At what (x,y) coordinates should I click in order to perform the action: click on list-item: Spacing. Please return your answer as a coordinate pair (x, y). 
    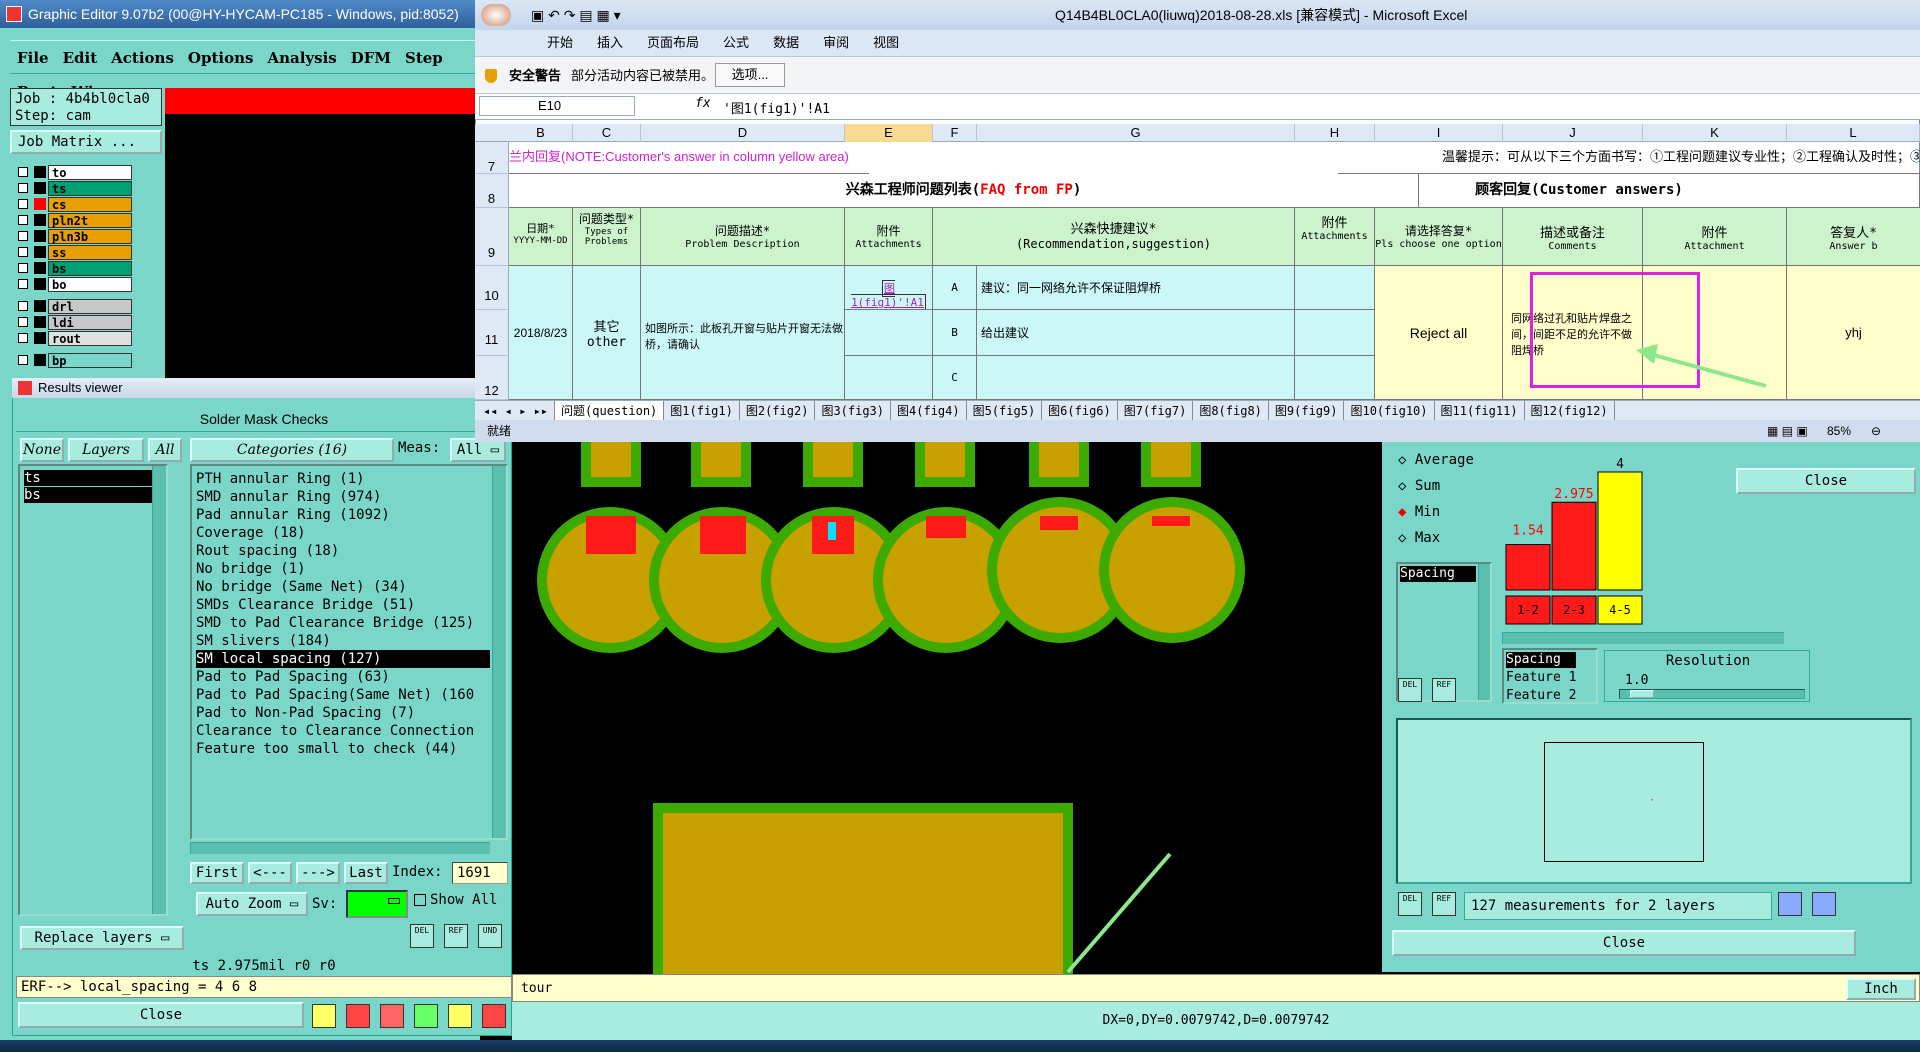
    Looking at the image, I should click on (1438, 574).